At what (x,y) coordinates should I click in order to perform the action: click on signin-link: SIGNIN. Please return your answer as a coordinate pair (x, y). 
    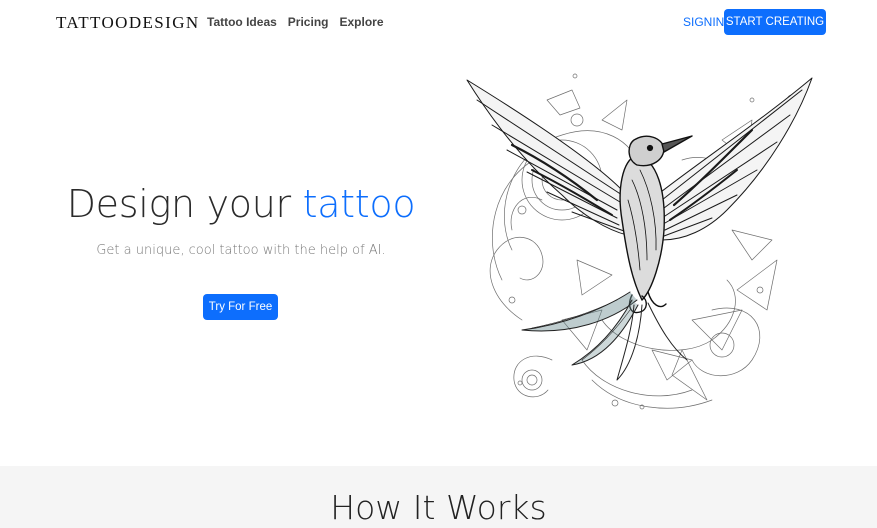
    Looking at the image, I should click on (703, 22).